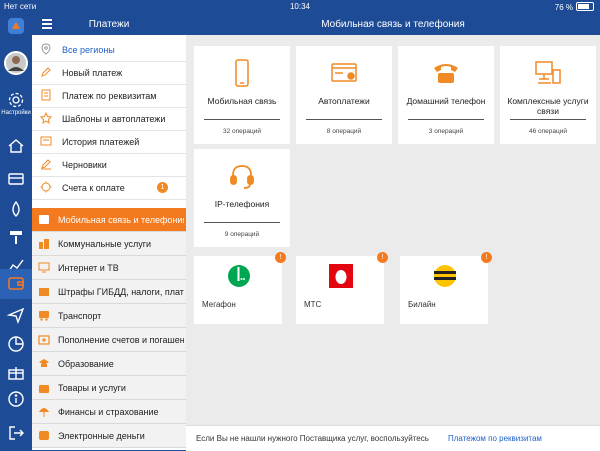 The width and height of the screenshot is (600, 451). I want to click on category-mobile: Мобильная связь и телефония, so click(109, 220).